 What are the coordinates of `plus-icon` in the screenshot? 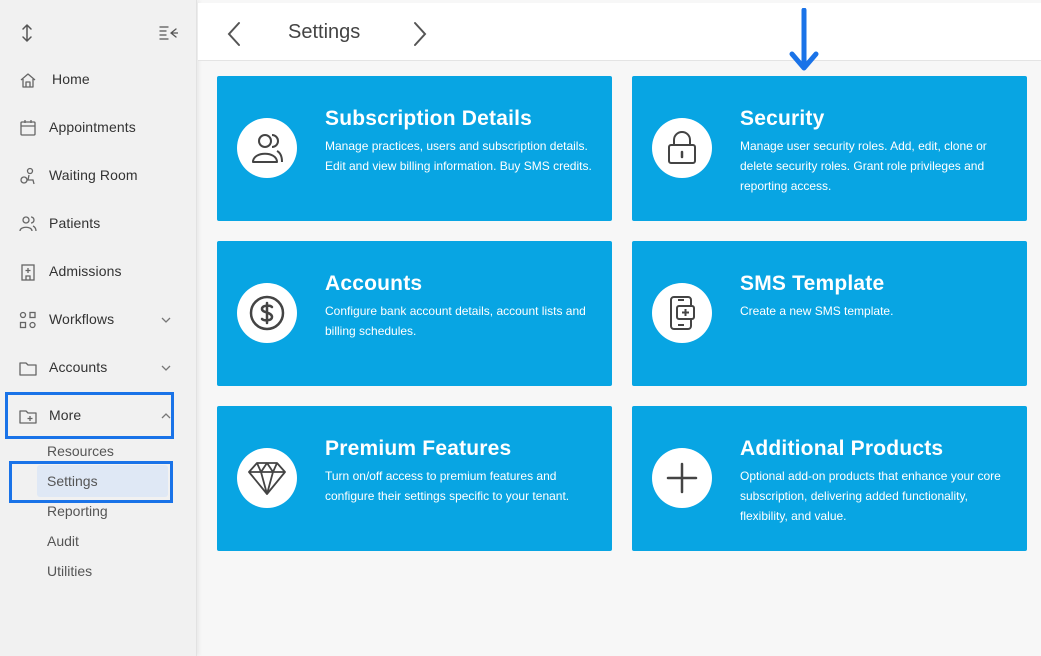 It's located at (682, 478).